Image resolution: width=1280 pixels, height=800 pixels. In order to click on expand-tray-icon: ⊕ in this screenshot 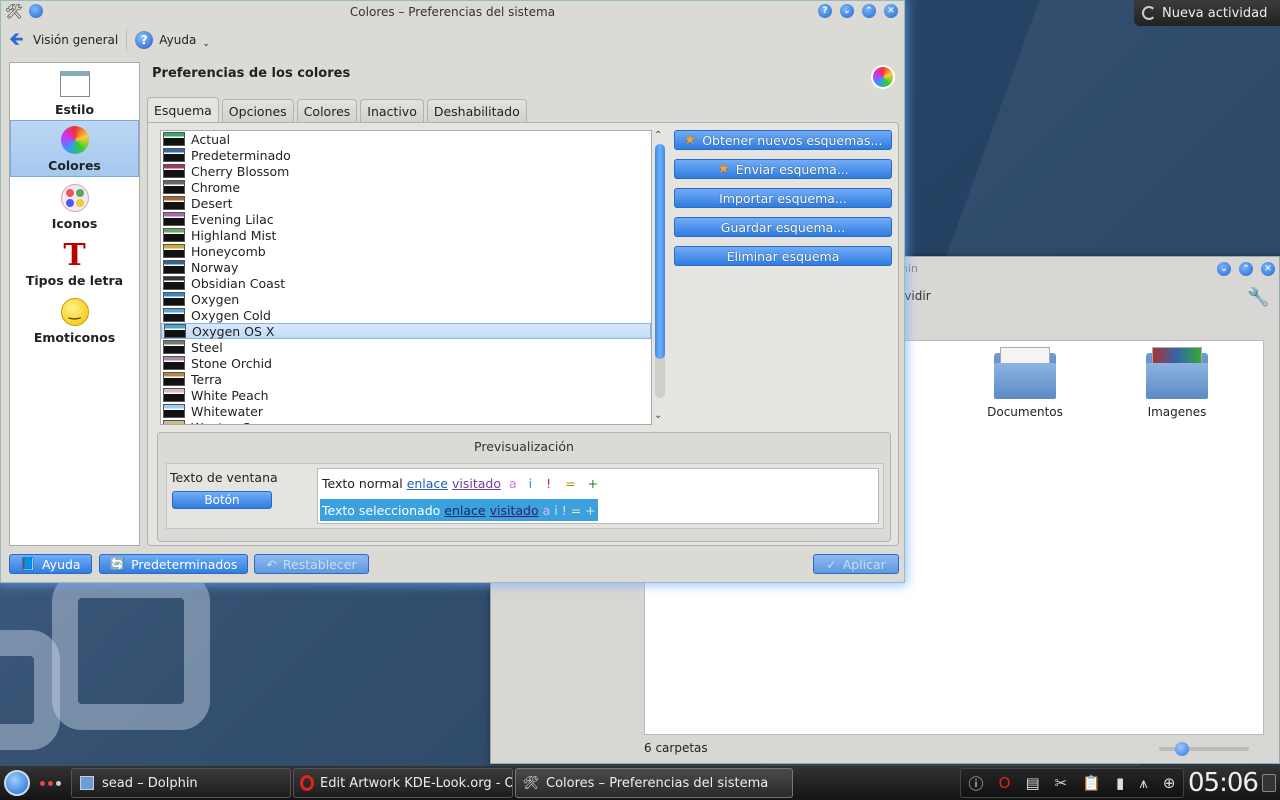, I will do `click(1169, 783)`.